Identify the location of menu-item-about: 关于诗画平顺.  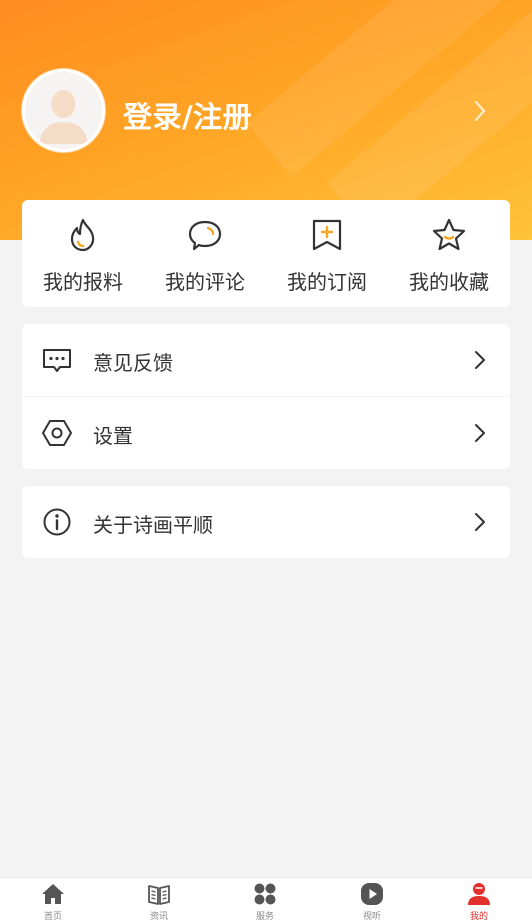
(266, 522).